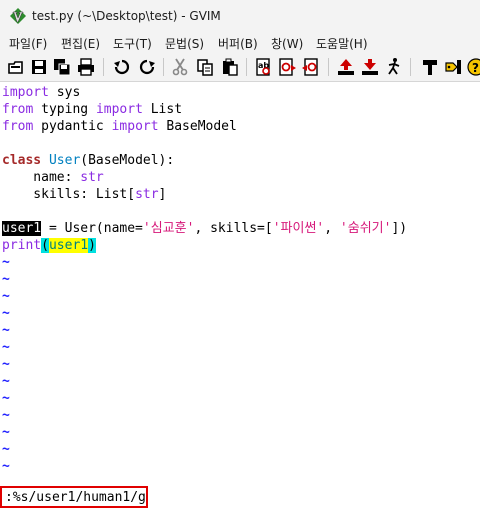 This screenshot has width=480, height=510. What do you see at coordinates (18, 16) in the screenshot?
I see `gvim-icon` at bounding box center [18, 16].